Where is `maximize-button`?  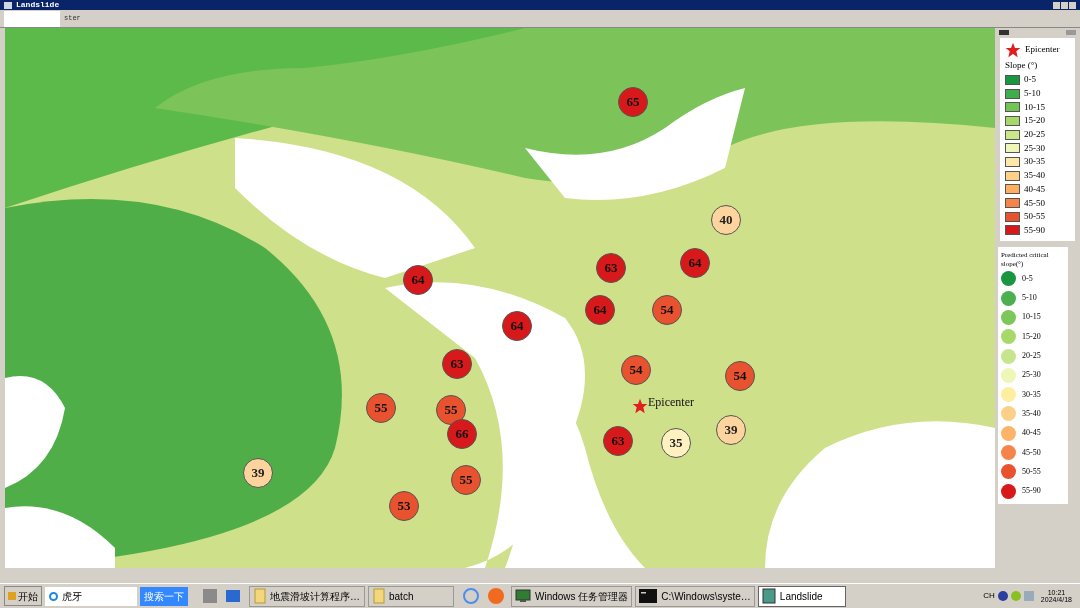
maximize-button is located at coordinates (1064, 5).